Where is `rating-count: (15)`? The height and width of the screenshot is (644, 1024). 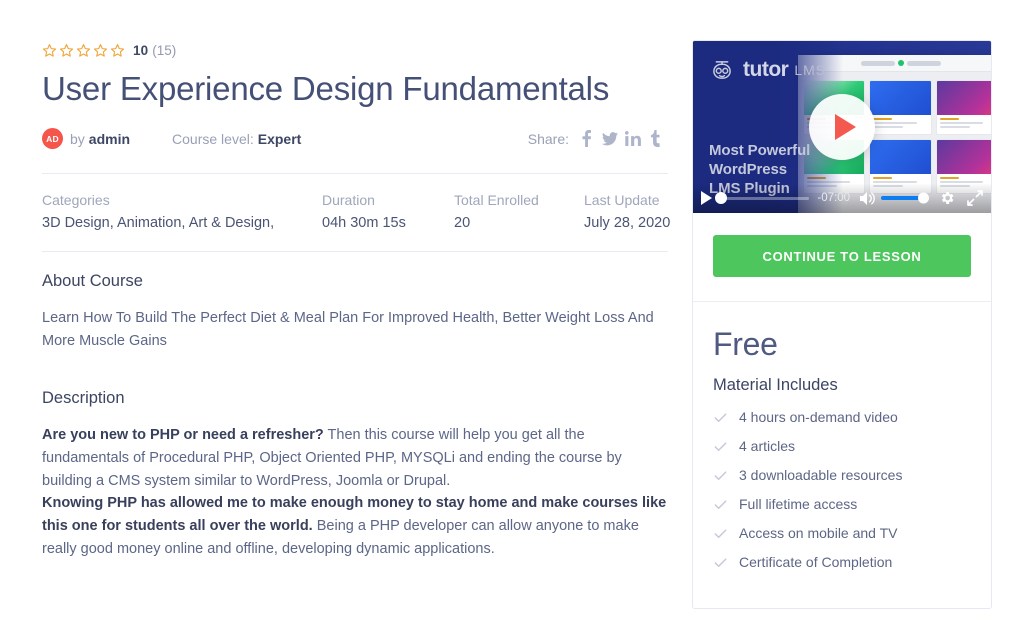
rating-count: (15) is located at coordinates (164, 50).